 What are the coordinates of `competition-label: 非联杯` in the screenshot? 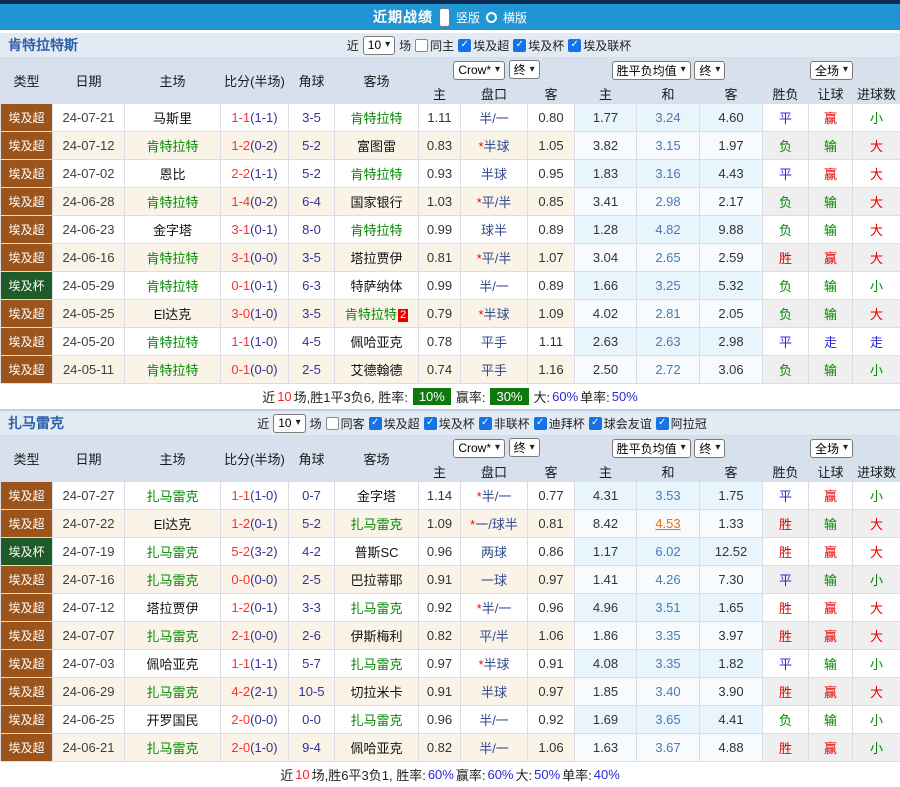 It's located at (512, 423).